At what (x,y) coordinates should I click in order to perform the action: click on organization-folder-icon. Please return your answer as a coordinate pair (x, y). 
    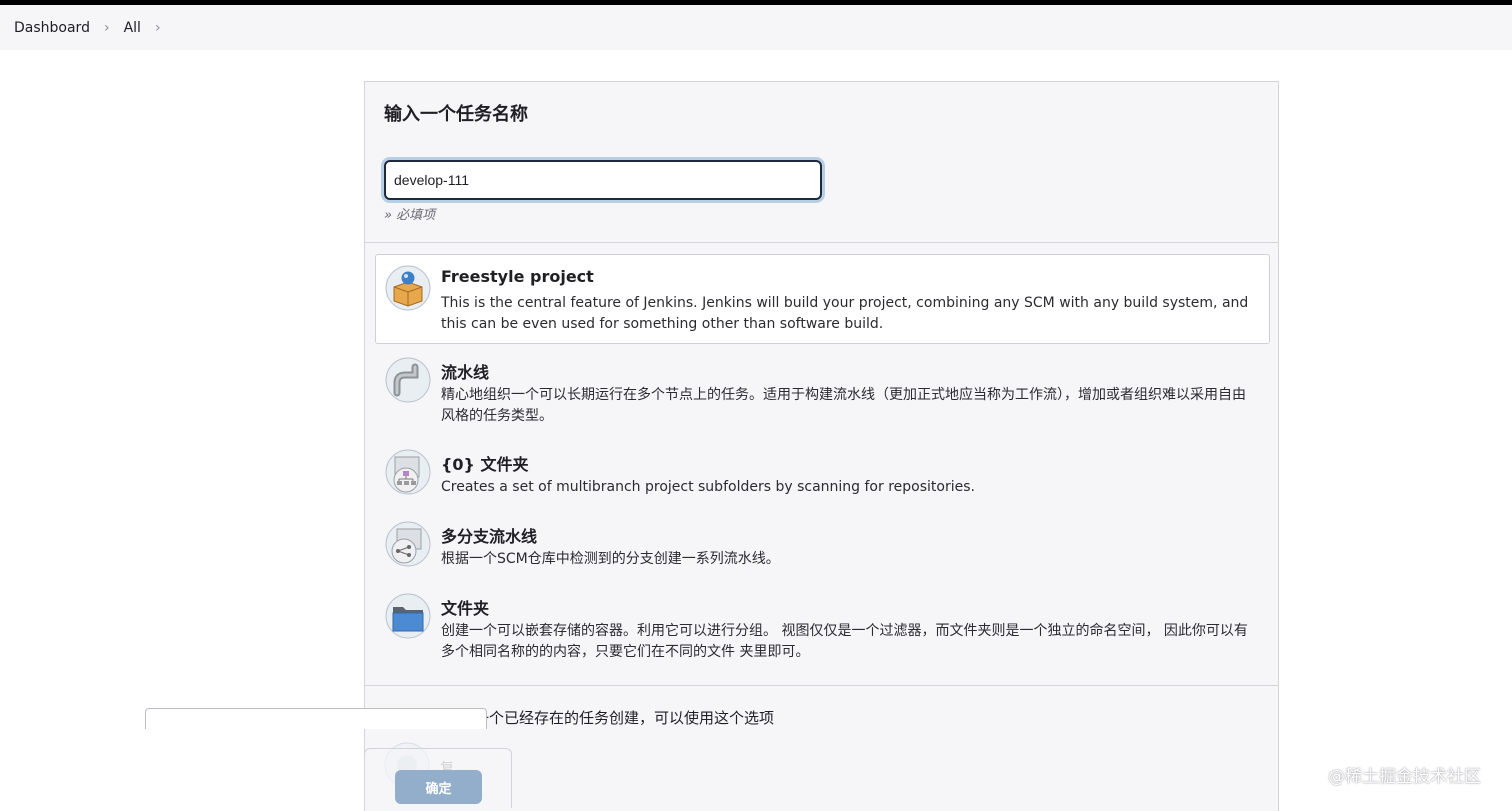
    Looking at the image, I should click on (408, 472).